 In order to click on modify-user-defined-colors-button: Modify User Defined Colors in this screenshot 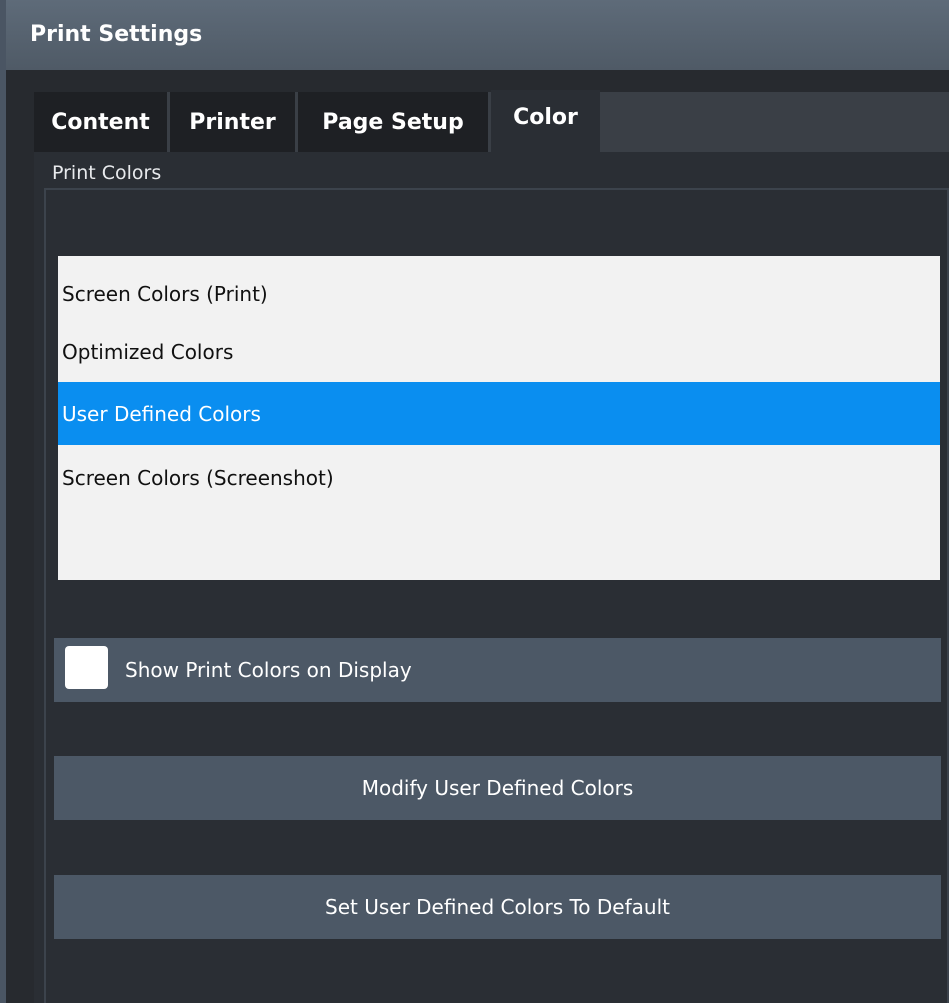, I will do `click(497, 788)`.